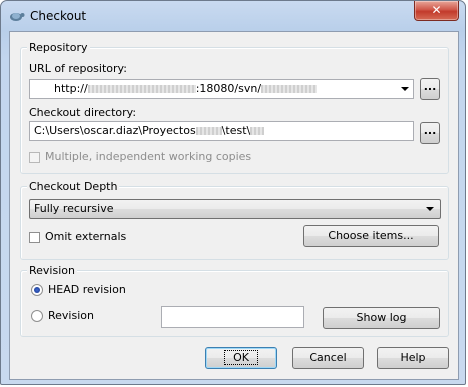  What do you see at coordinates (236, 130) in the screenshot?
I see `dir-middle: \test\` at bounding box center [236, 130].